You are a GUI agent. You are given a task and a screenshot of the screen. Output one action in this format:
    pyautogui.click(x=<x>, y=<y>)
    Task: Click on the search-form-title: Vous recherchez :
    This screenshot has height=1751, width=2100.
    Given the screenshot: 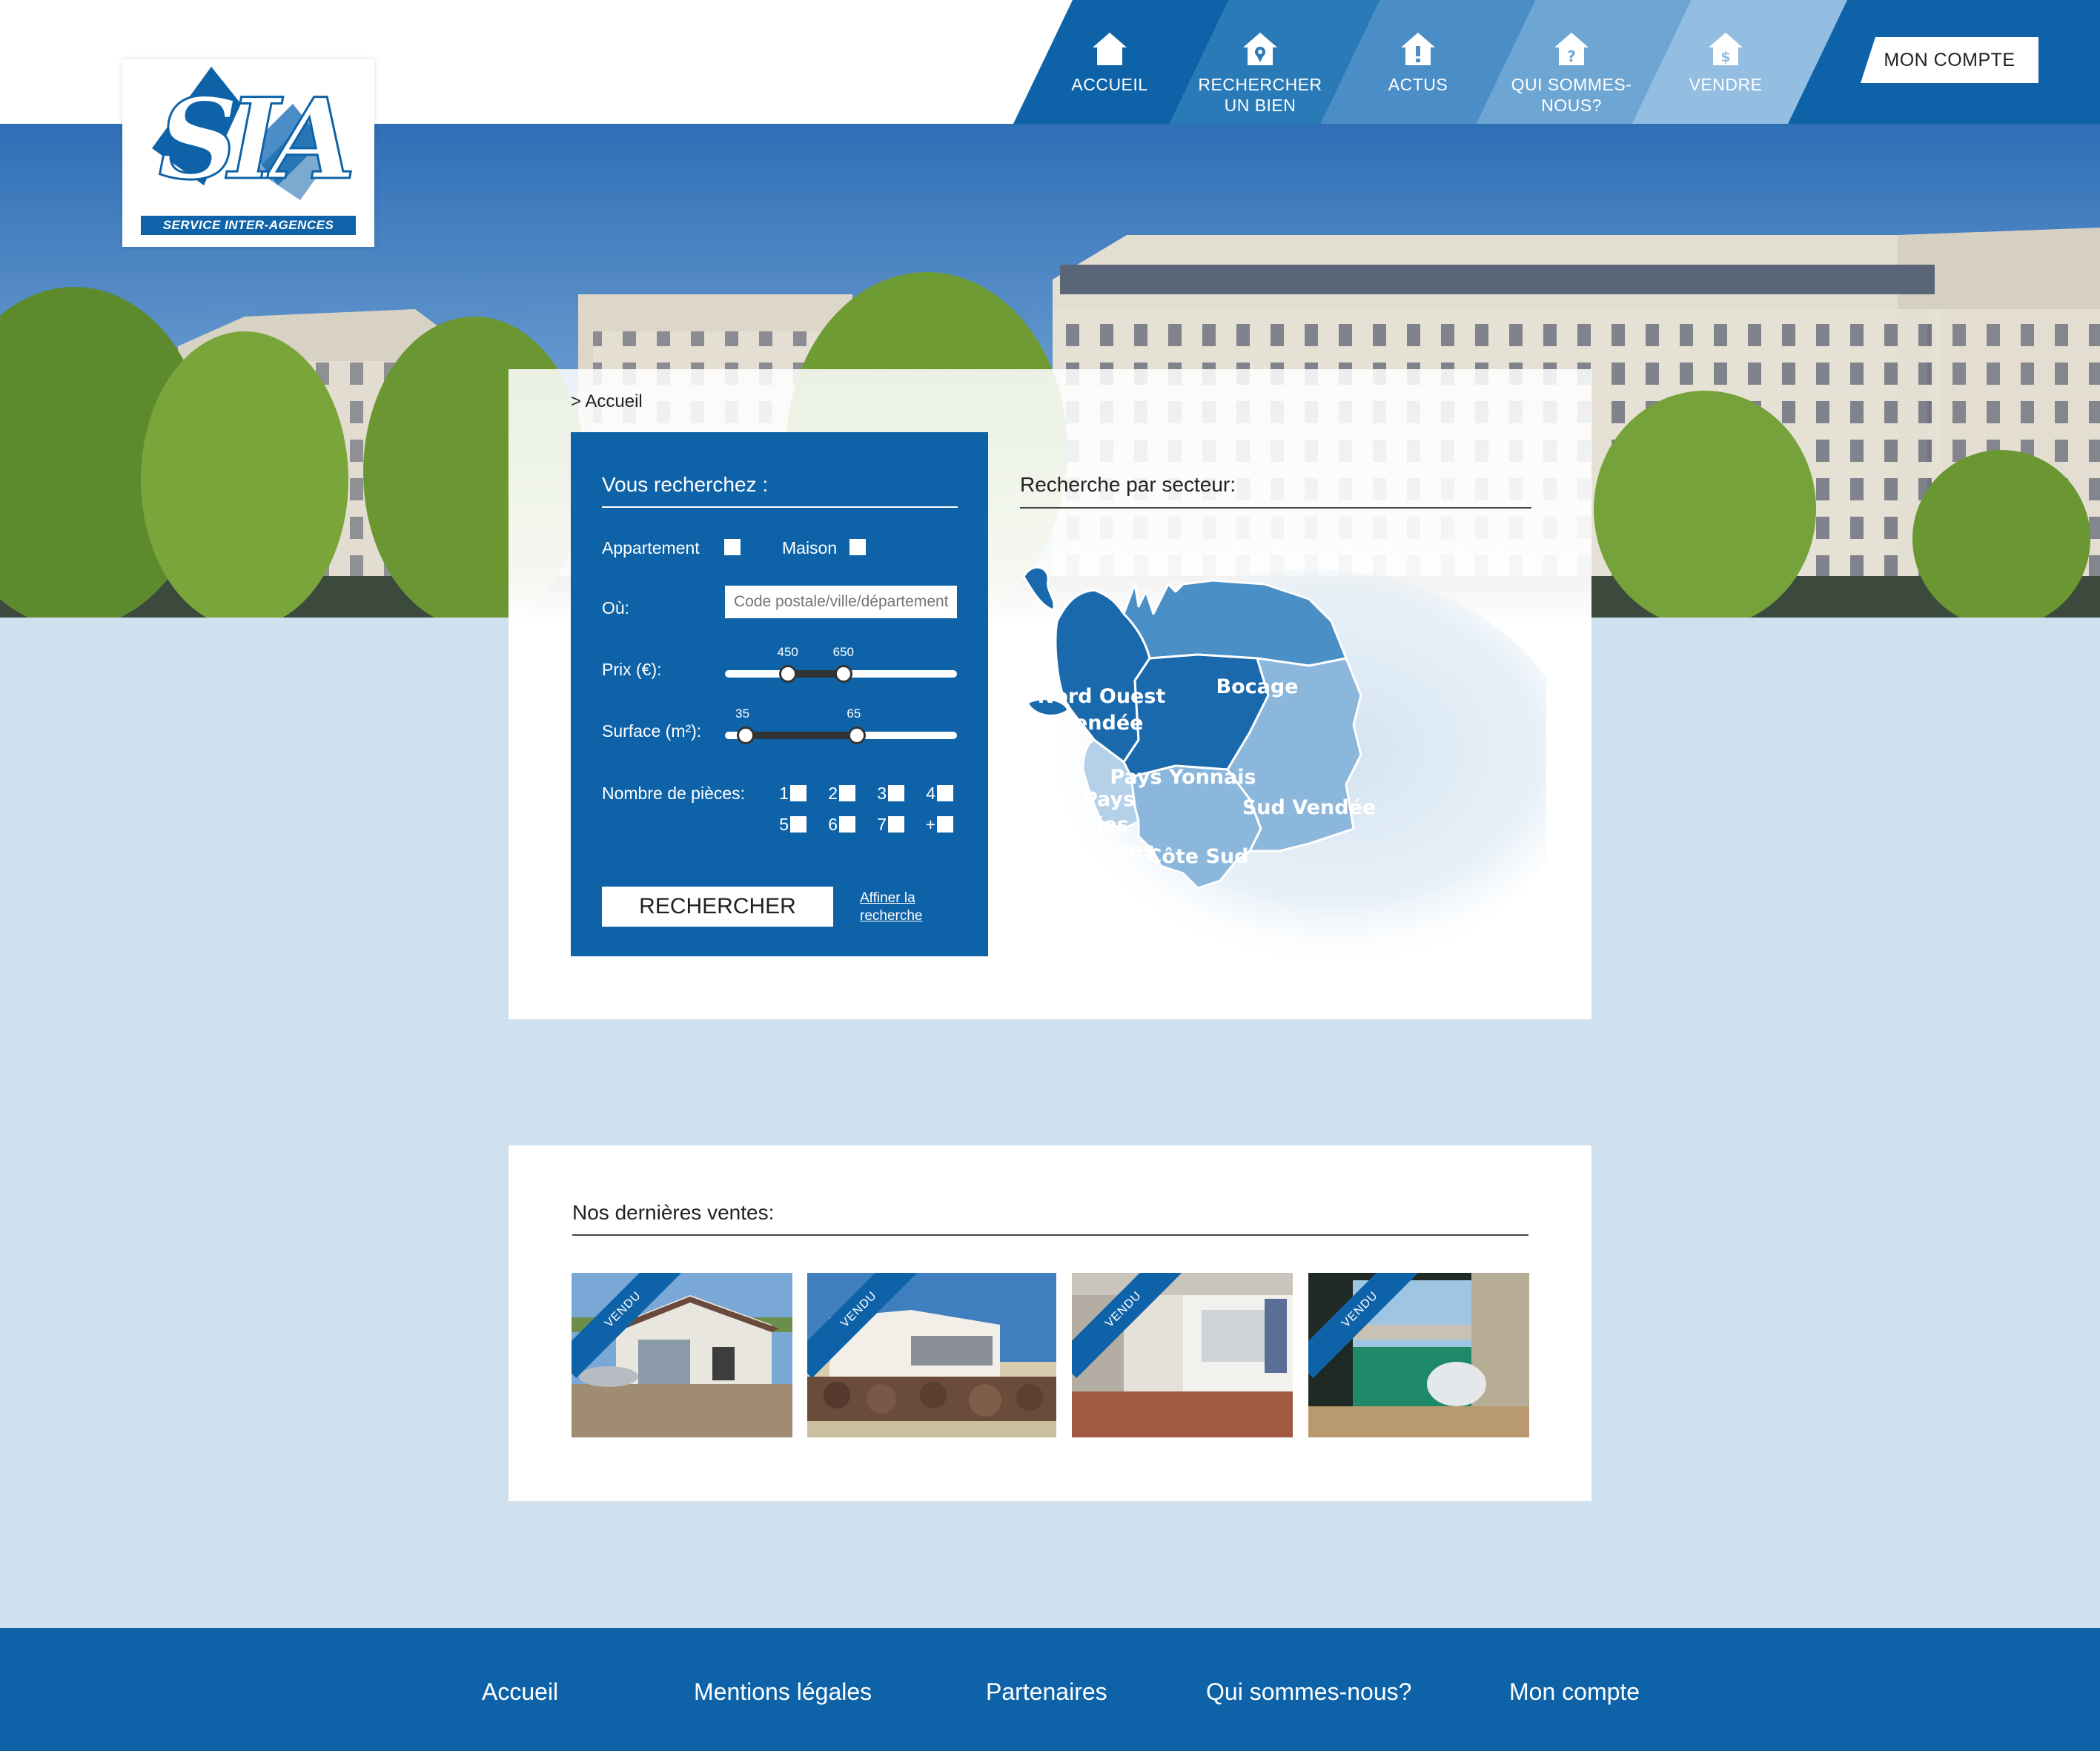 What is the action you would take?
    pyautogui.click(x=685, y=484)
    